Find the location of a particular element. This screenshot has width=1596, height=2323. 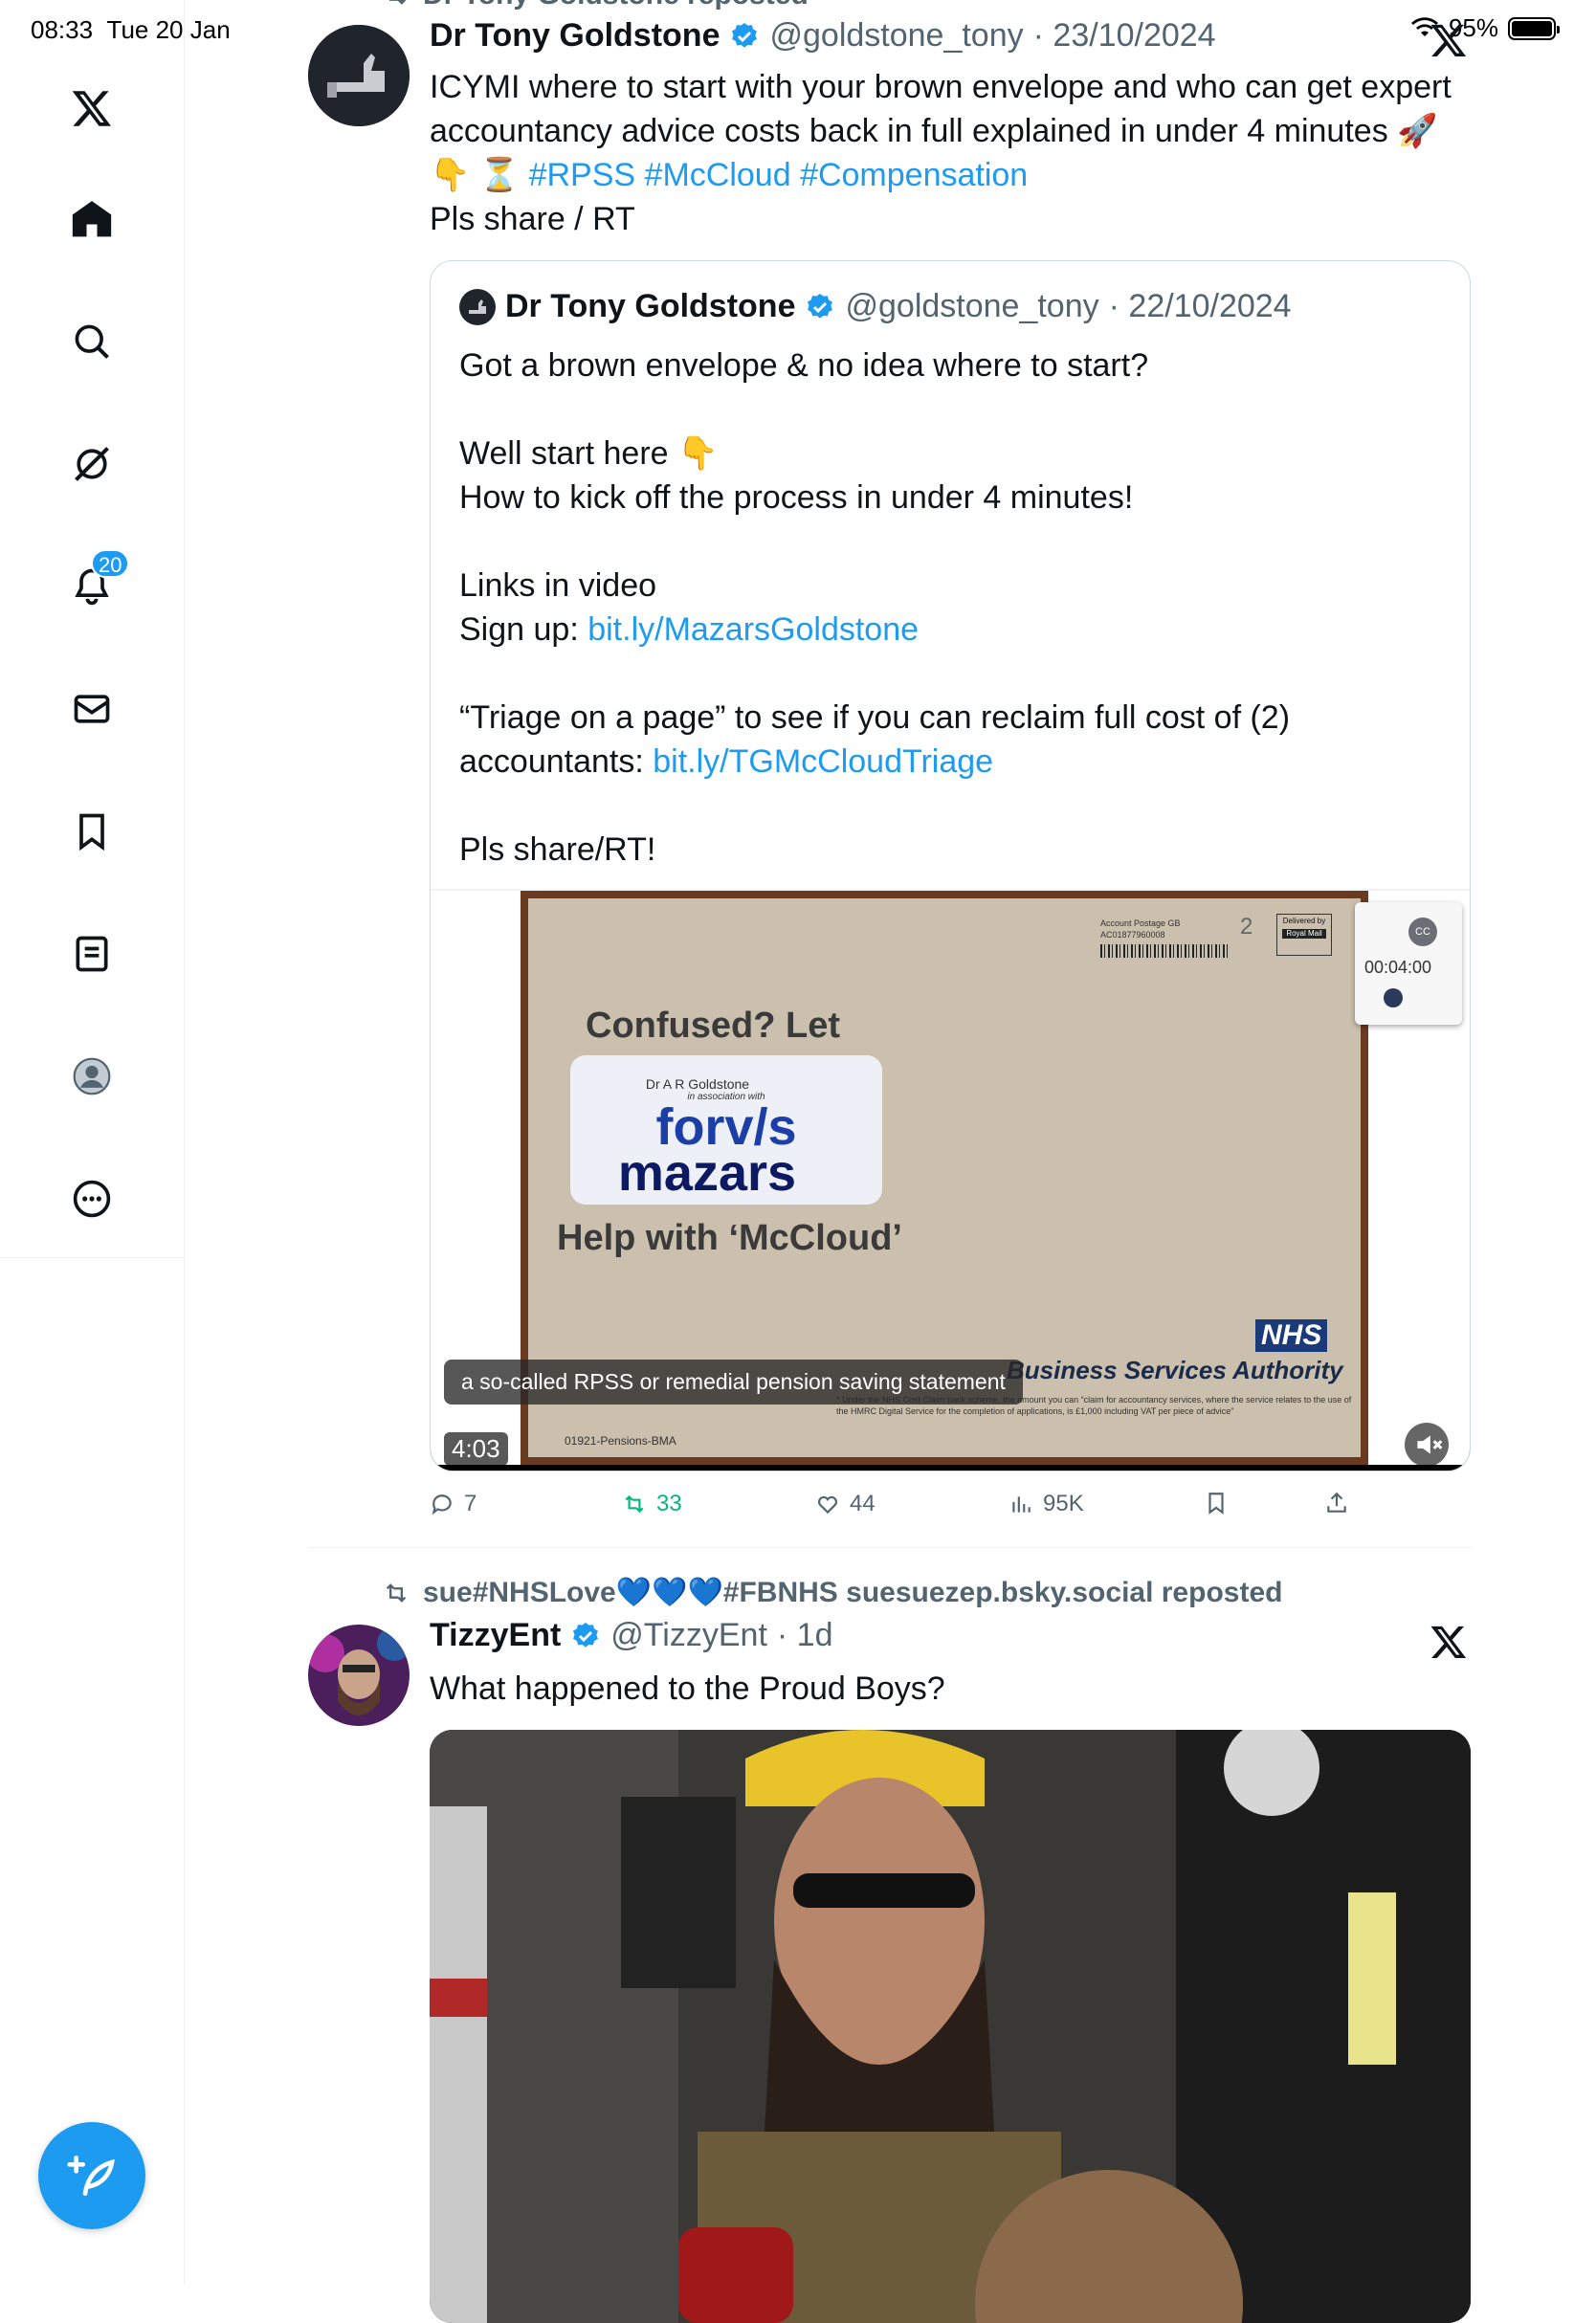

account-number: AC01877960008 is located at coordinates (1132, 935).